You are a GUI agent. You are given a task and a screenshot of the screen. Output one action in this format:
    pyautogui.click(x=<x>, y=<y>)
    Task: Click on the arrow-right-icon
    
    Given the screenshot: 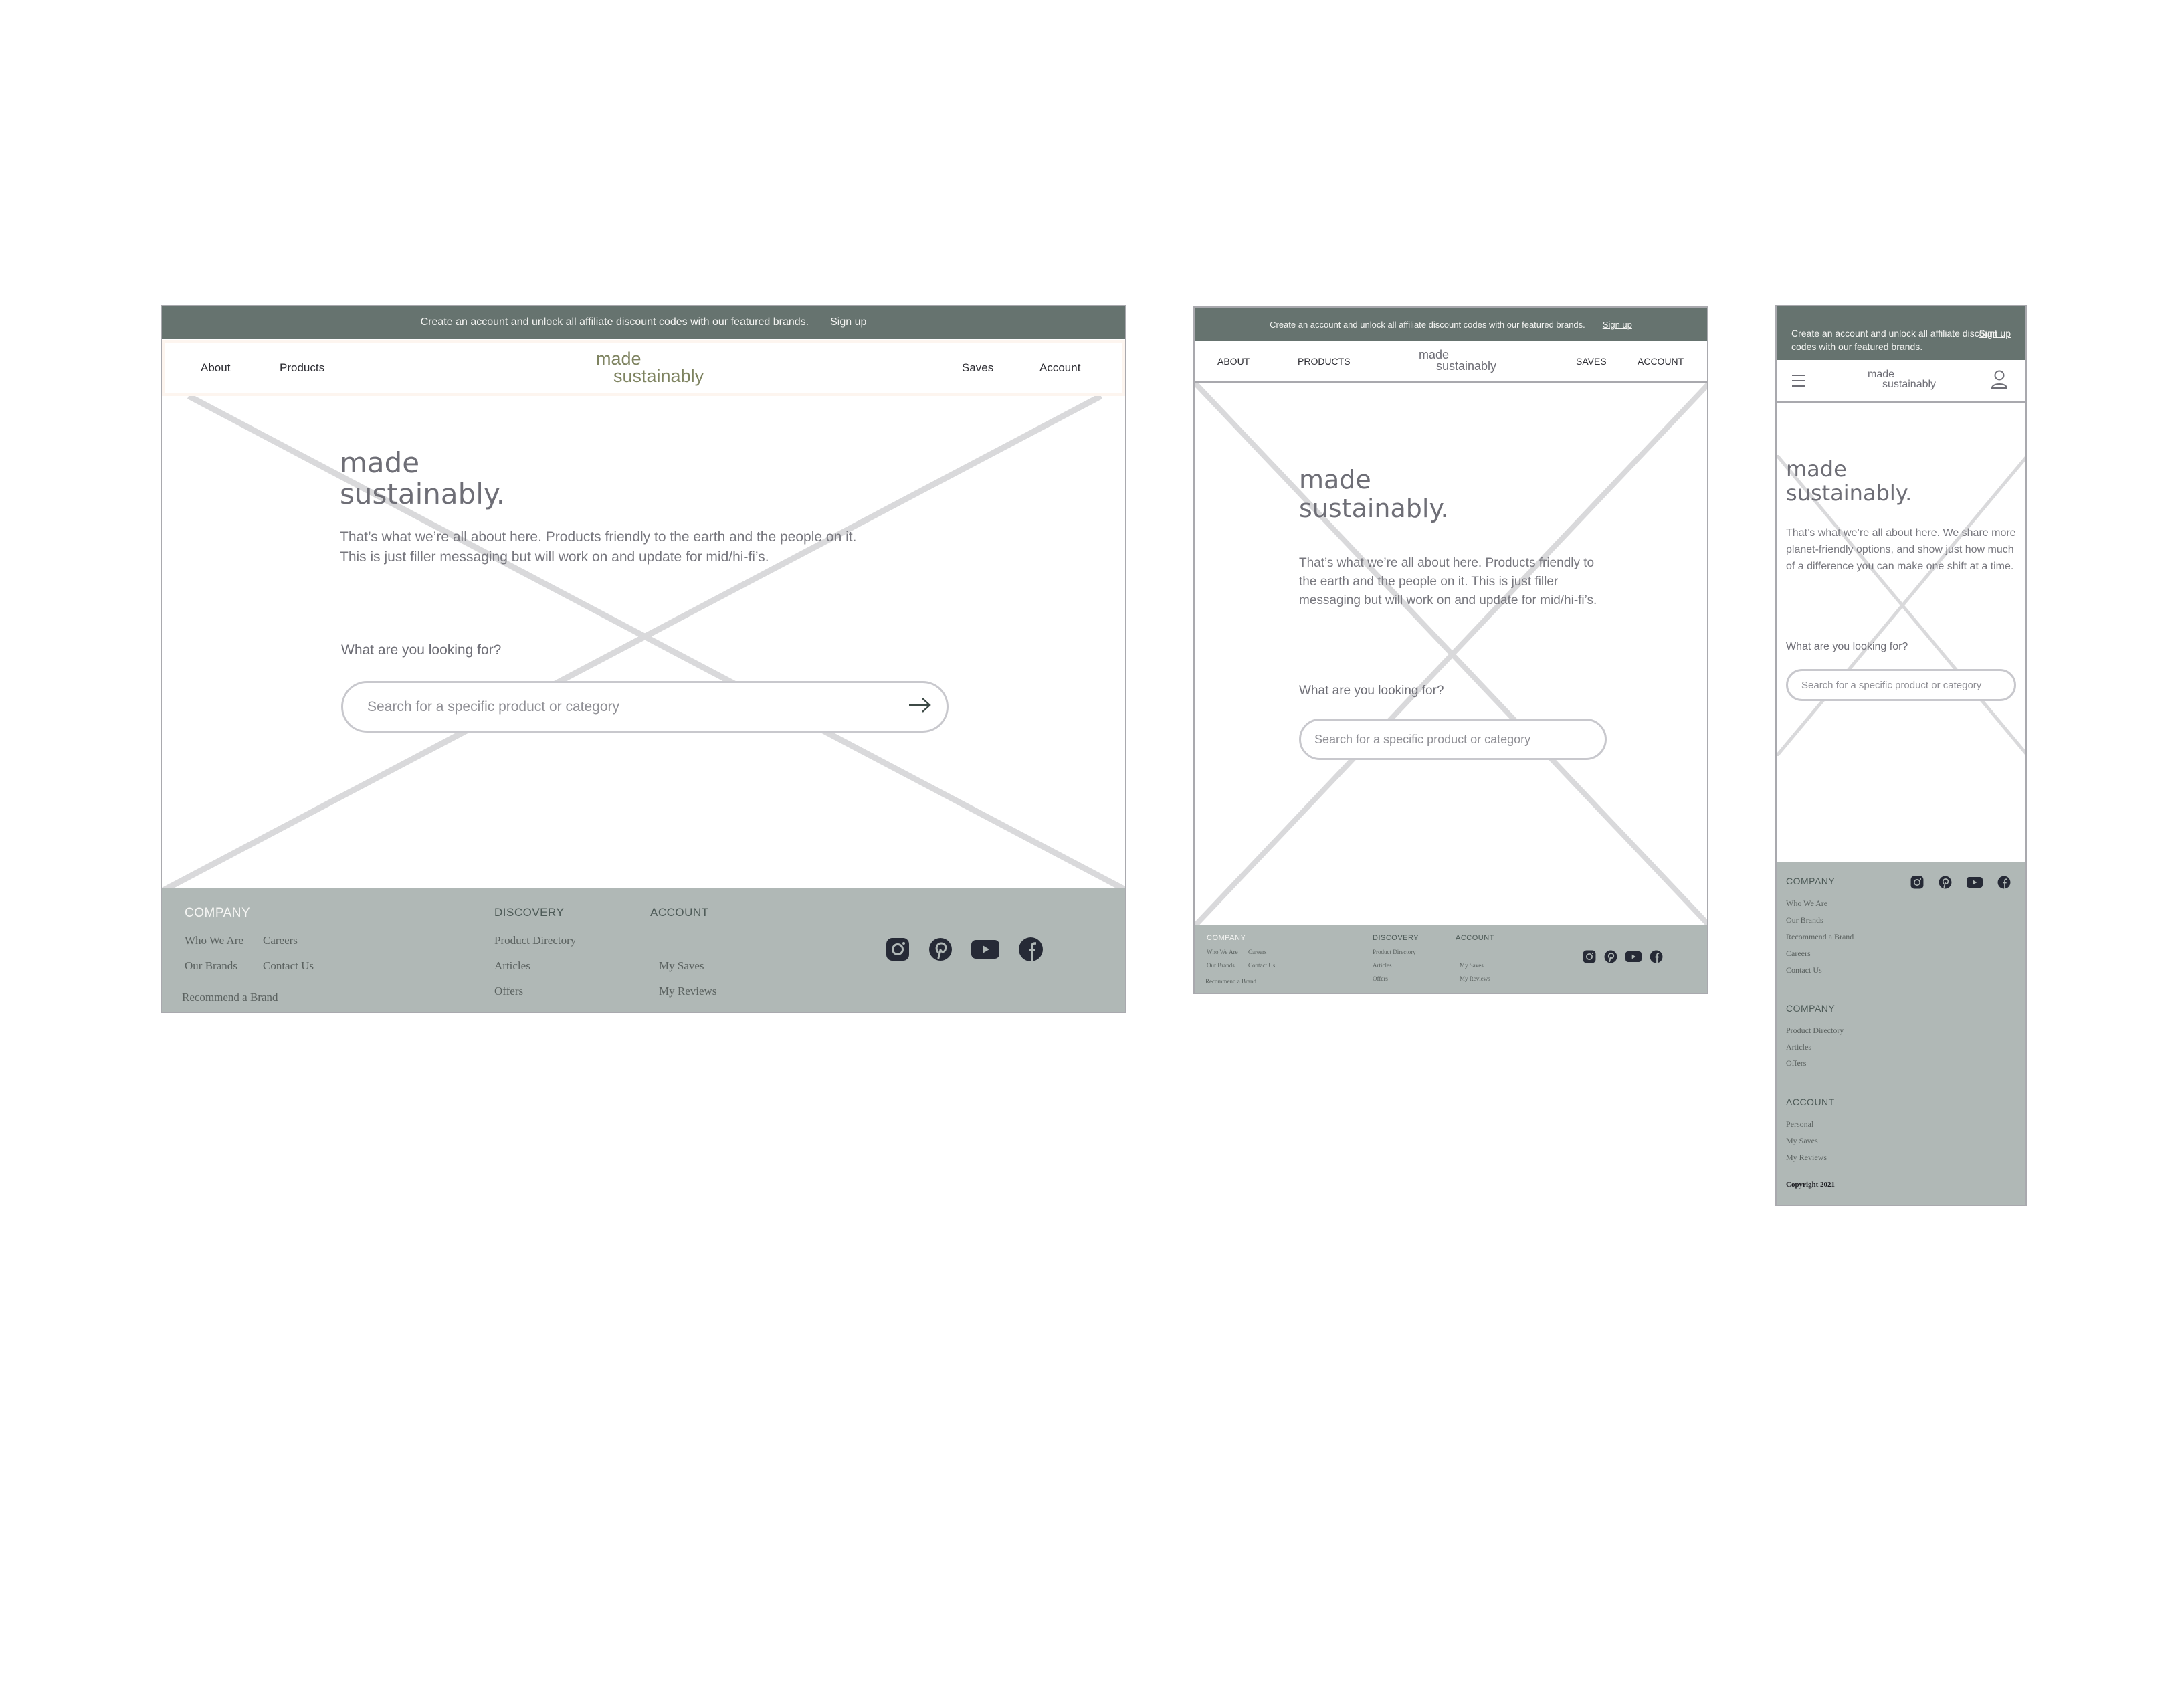 What is the action you would take?
    pyautogui.click(x=920, y=707)
    